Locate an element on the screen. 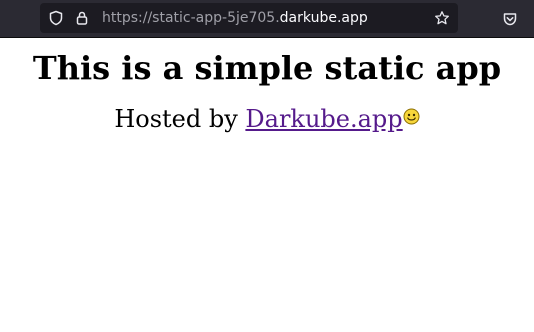 The image size is (534, 332). shield-icon is located at coordinates (56, 18).